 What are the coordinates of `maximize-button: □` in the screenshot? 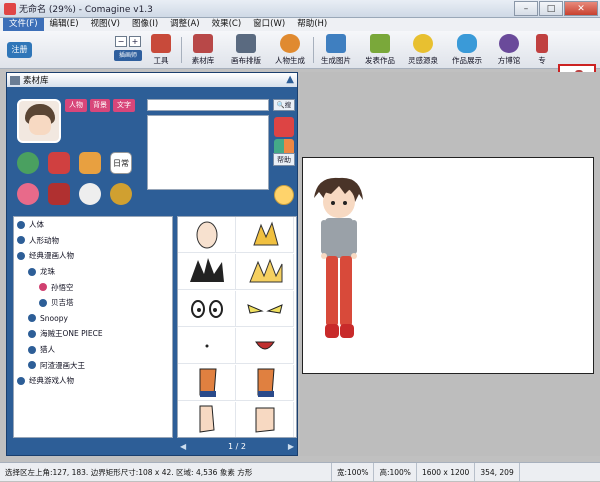 It's located at (551, 8).